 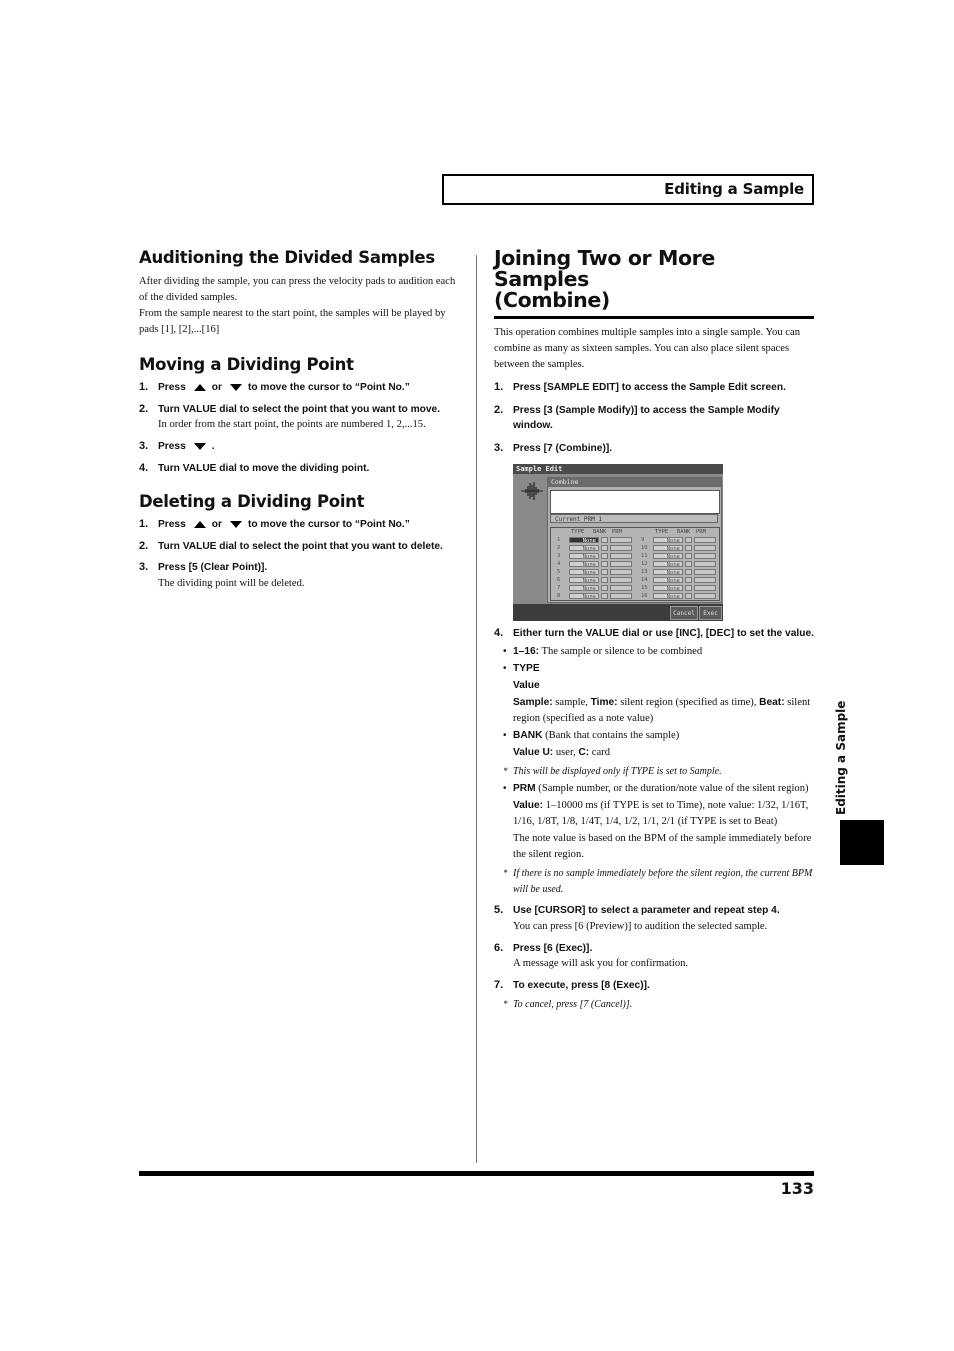 I want to click on step-text: To execute, press [8 (Exec)]., so click(x=581, y=985).